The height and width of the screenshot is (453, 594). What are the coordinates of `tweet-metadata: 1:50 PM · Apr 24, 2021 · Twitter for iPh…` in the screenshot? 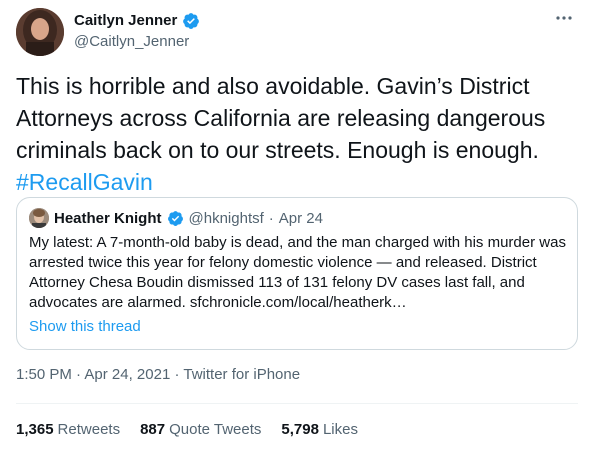 It's located at (158, 374).